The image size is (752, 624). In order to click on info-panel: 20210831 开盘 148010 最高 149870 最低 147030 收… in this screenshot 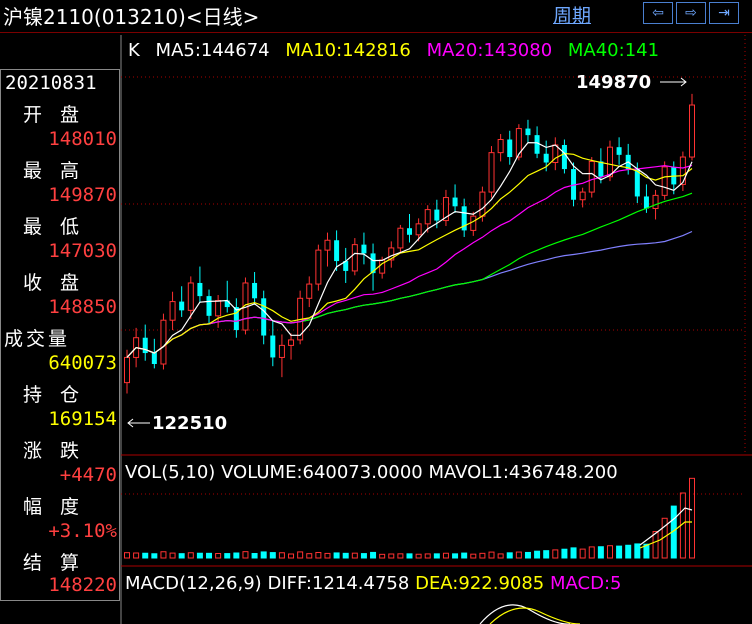, I will do `click(60, 335)`.